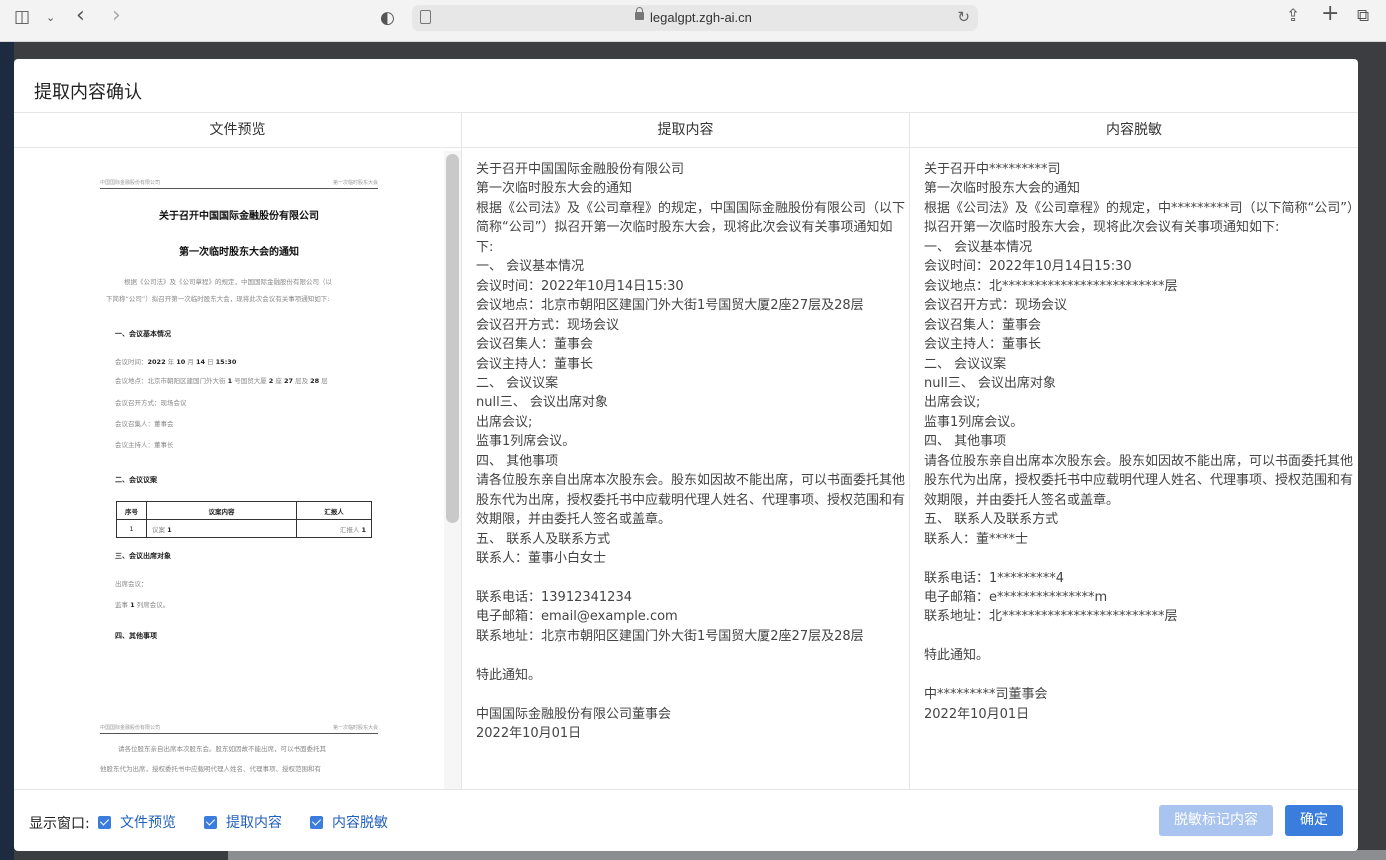  Describe the element at coordinates (131, 584) in the screenshot. I see `doc-attend-1: 出席会议：` at that location.